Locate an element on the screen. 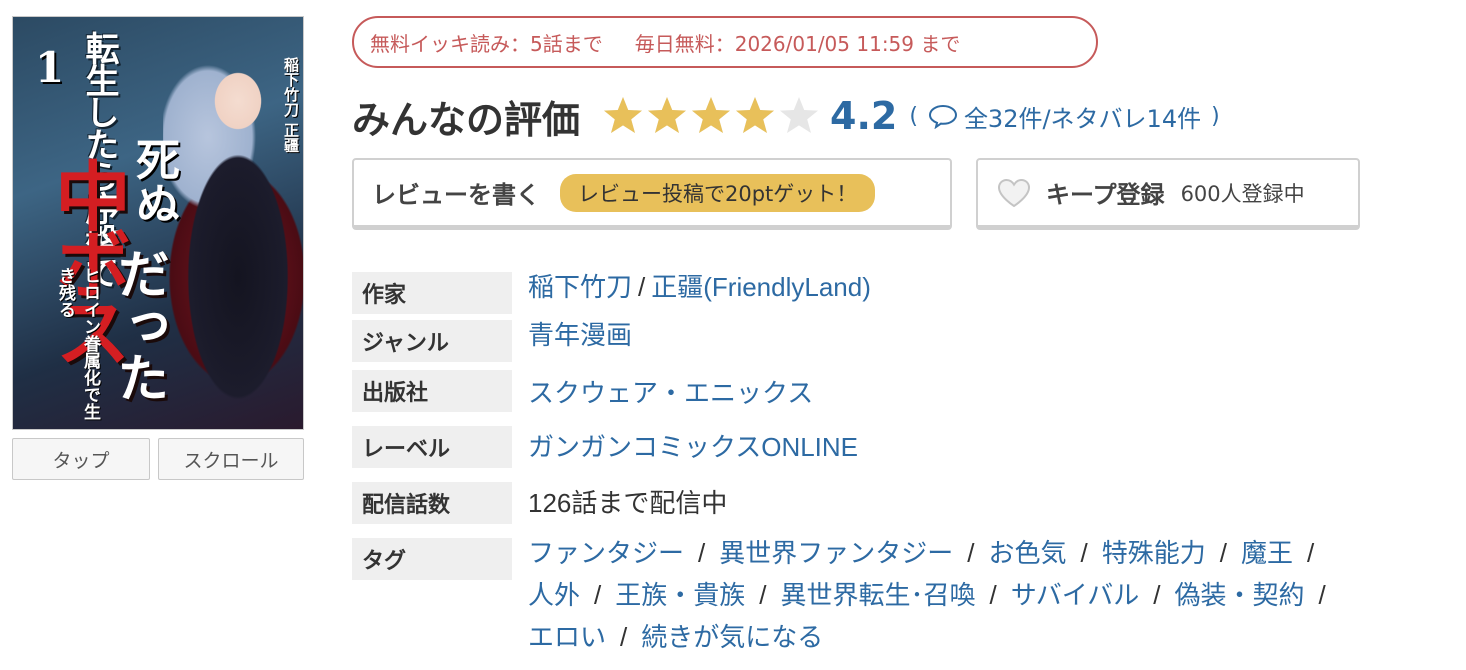 The width and height of the screenshot is (1466, 670). info-row-genre: ジャンル 青年漫画 is located at coordinates (492, 341).